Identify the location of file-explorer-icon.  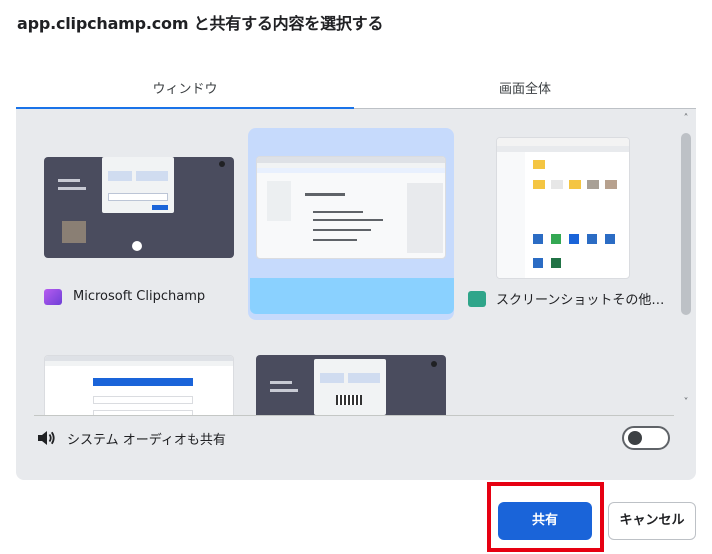
(477, 299).